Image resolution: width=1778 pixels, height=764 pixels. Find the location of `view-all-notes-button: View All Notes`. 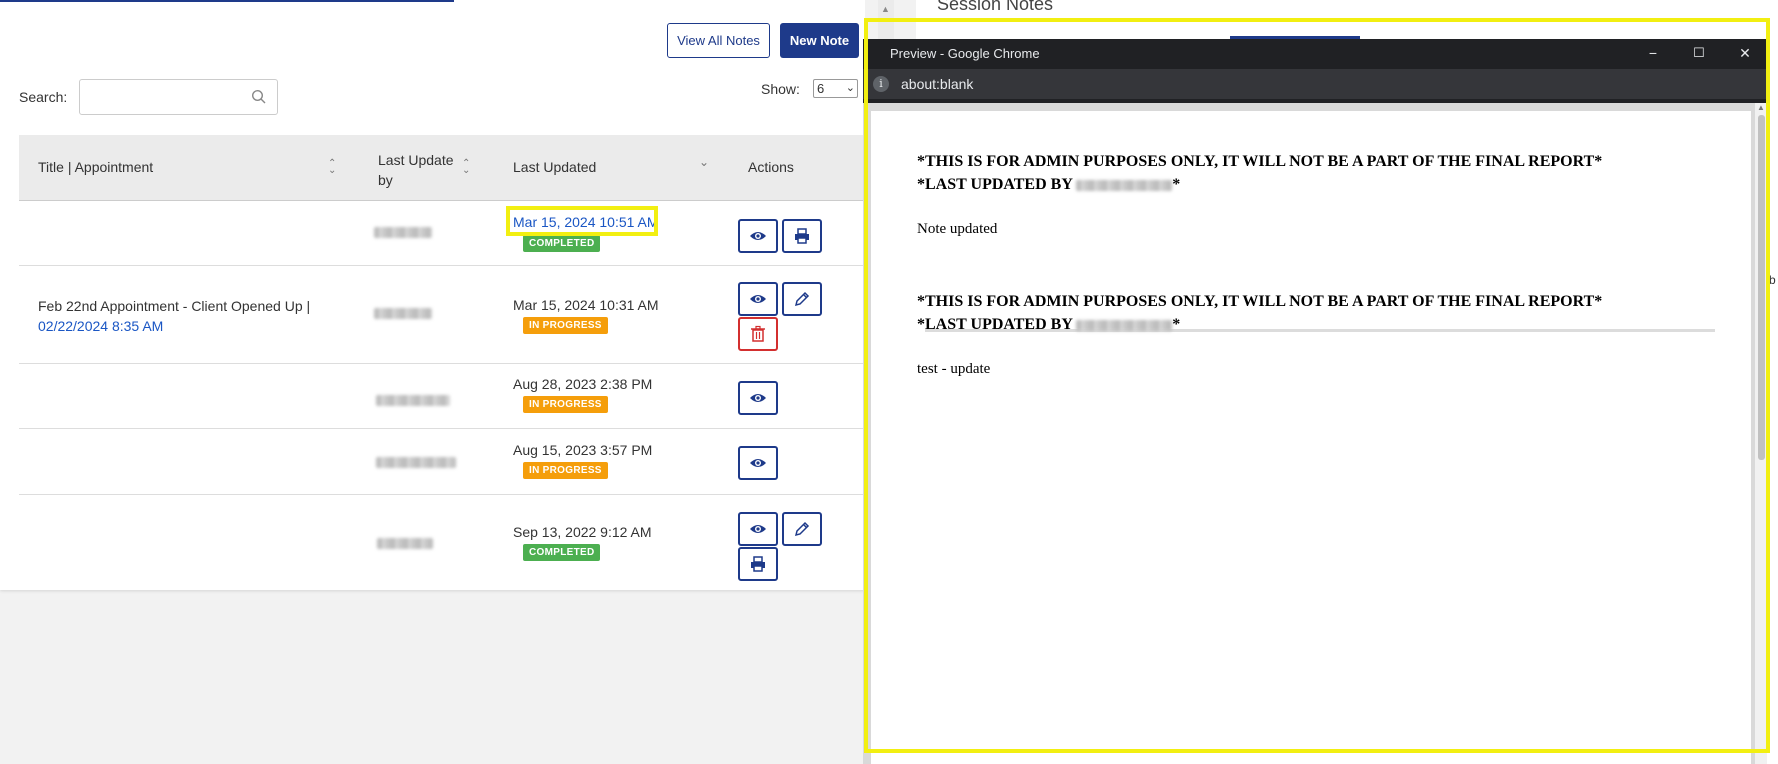

view-all-notes-button: View All Notes is located at coordinates (718, 40).